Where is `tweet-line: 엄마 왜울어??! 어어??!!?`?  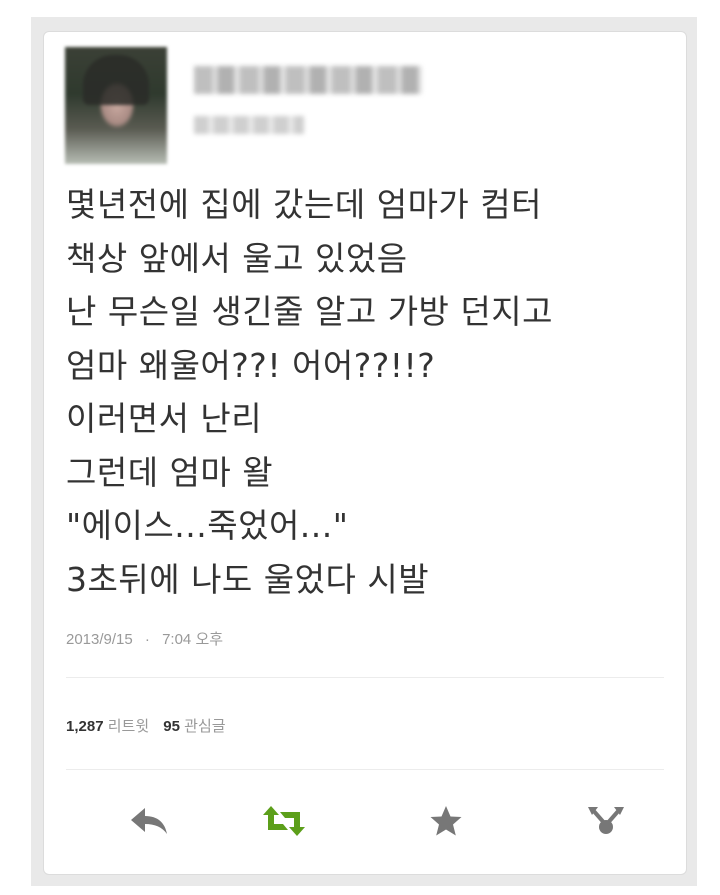 tweet-line: 엄마 왜울어??! 어어??!!? is located at coordinates (251, 365).